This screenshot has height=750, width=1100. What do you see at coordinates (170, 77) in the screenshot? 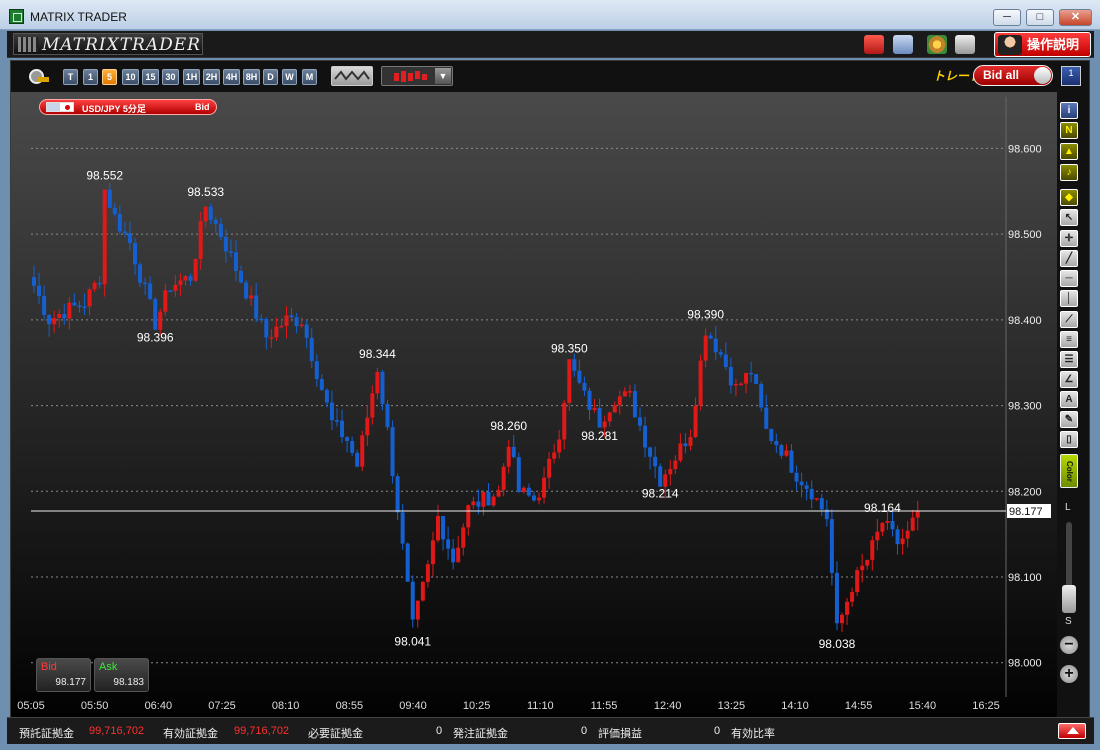
I see `timeframe-button-30: 30` at bounding box center [170, 77].